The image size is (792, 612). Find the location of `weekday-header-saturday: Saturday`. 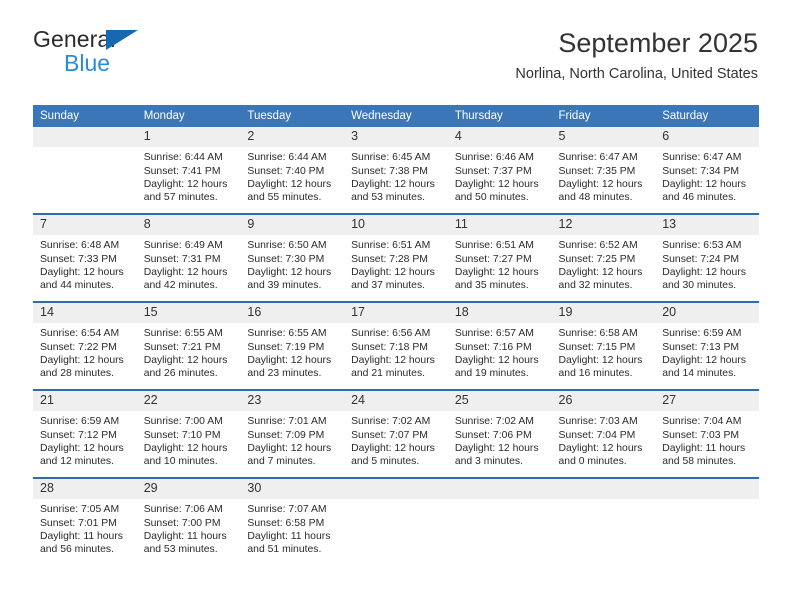

weekday-header-saturday: Saturday is located at coordinates (707, 116).